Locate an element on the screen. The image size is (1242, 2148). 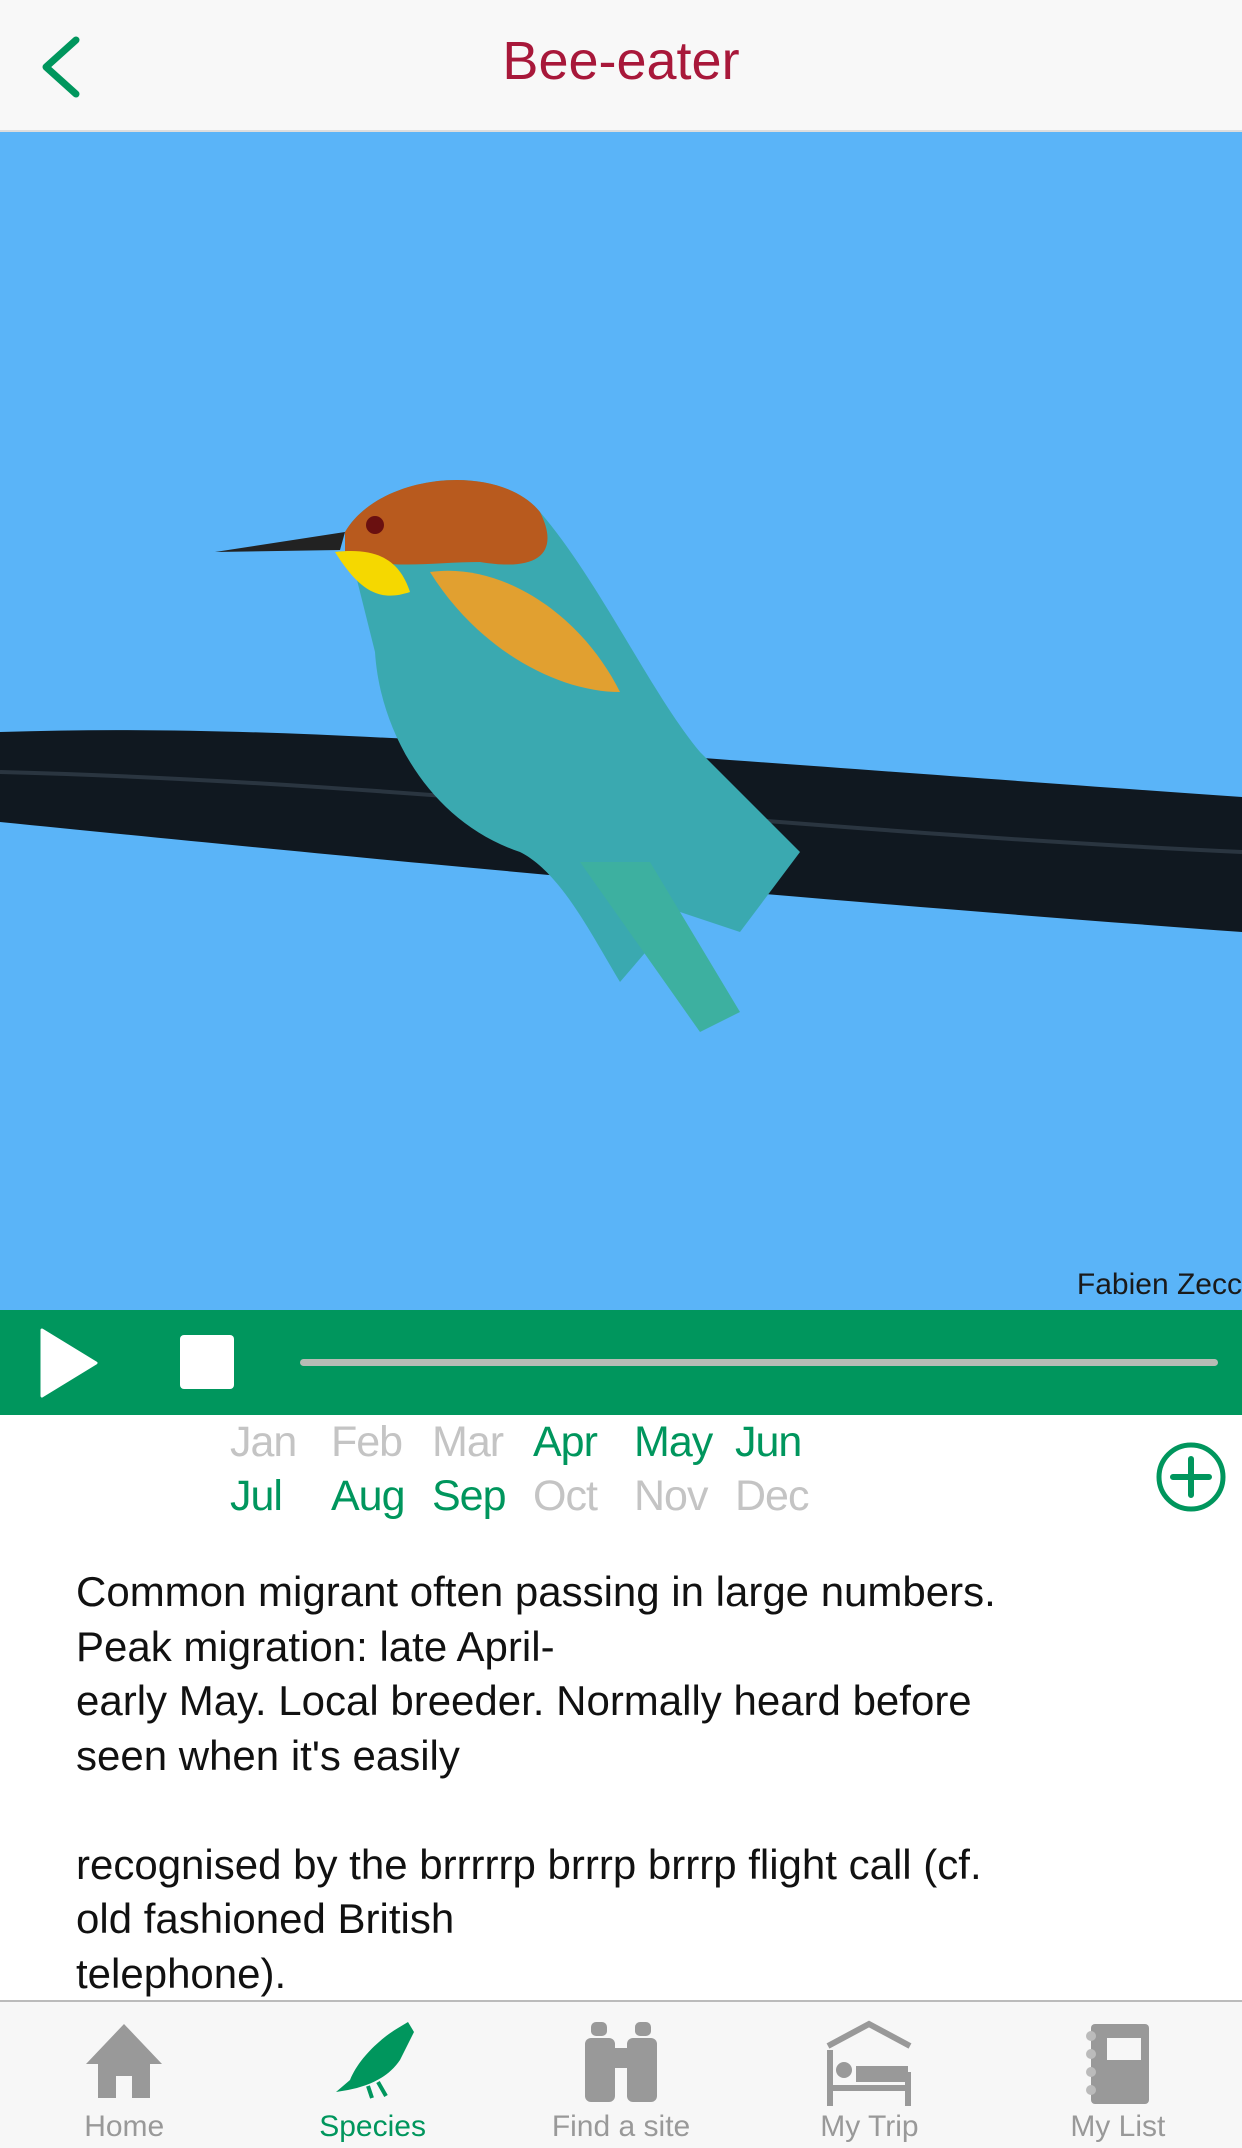
month-nov: Nov is located at coordinates (671, 1496).